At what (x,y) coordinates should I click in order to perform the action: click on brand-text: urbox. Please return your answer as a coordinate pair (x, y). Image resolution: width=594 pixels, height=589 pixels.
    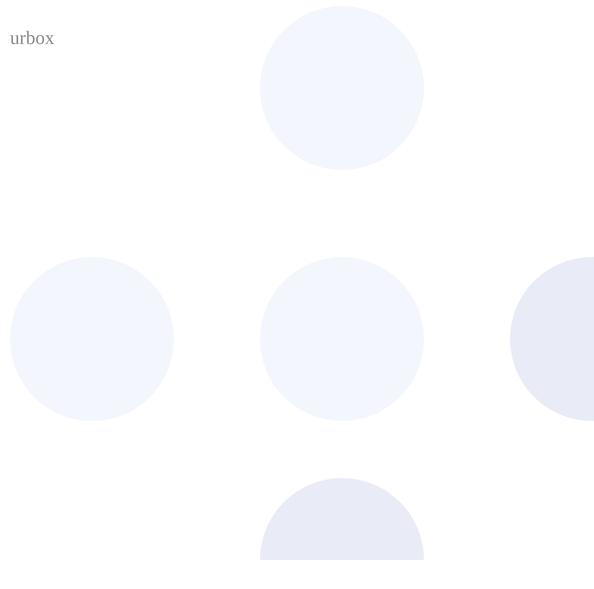
    Looking at the image, I should click on (32, 39).